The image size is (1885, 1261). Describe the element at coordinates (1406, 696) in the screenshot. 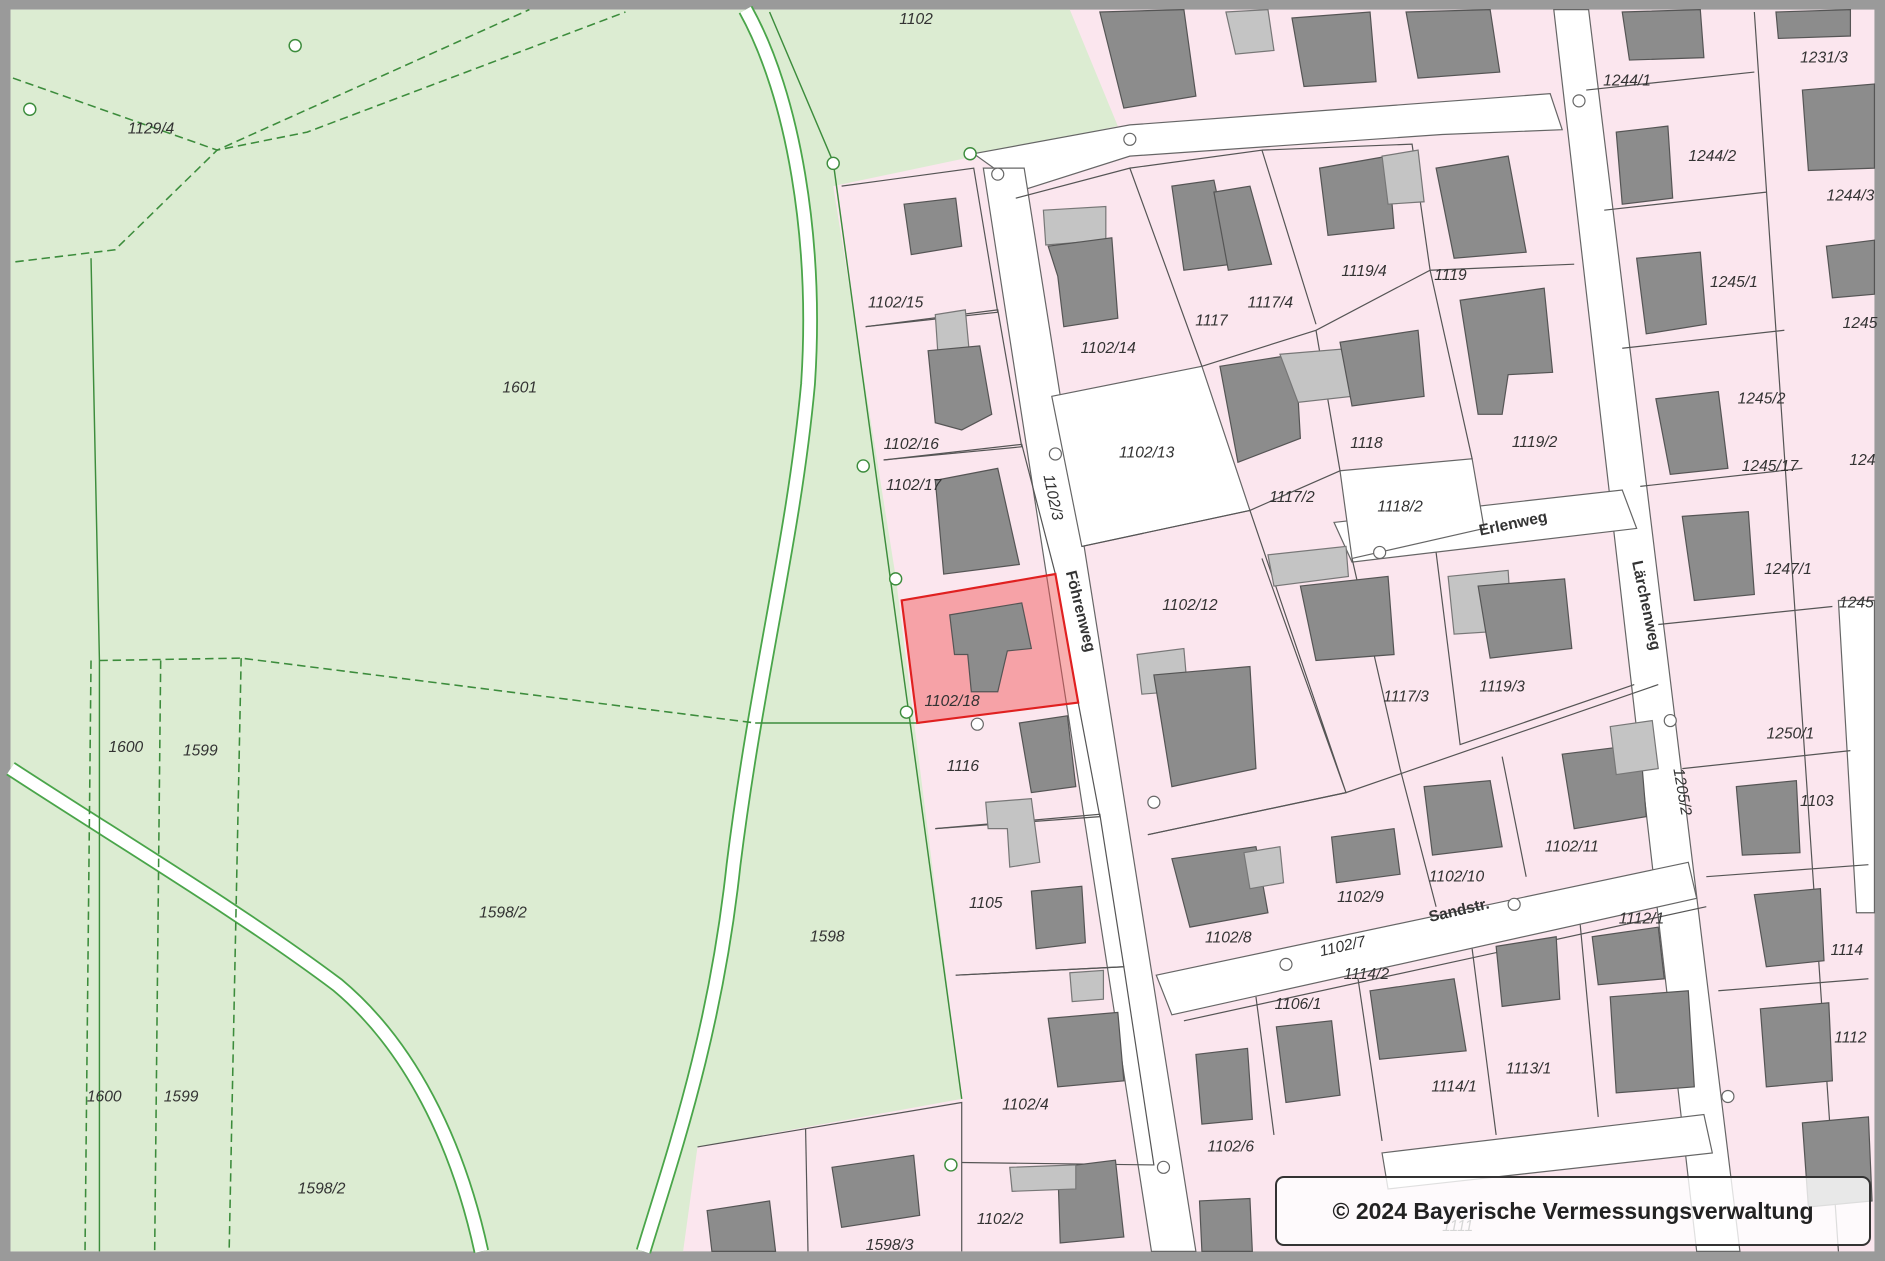

I see `parcel-label: 1117/3` at that location.